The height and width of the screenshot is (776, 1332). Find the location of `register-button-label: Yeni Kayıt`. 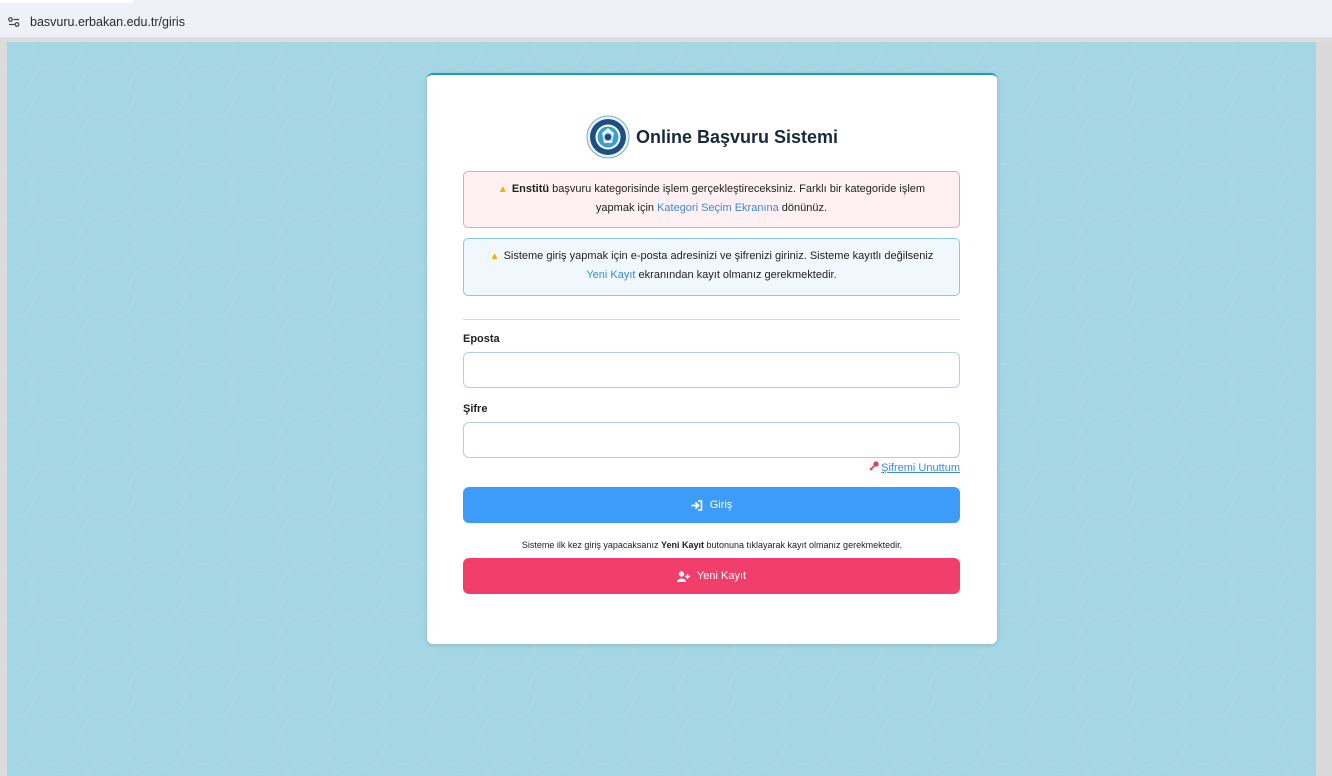

register-button-label: Yeni Kayıt is located at coordinates (721, 576).